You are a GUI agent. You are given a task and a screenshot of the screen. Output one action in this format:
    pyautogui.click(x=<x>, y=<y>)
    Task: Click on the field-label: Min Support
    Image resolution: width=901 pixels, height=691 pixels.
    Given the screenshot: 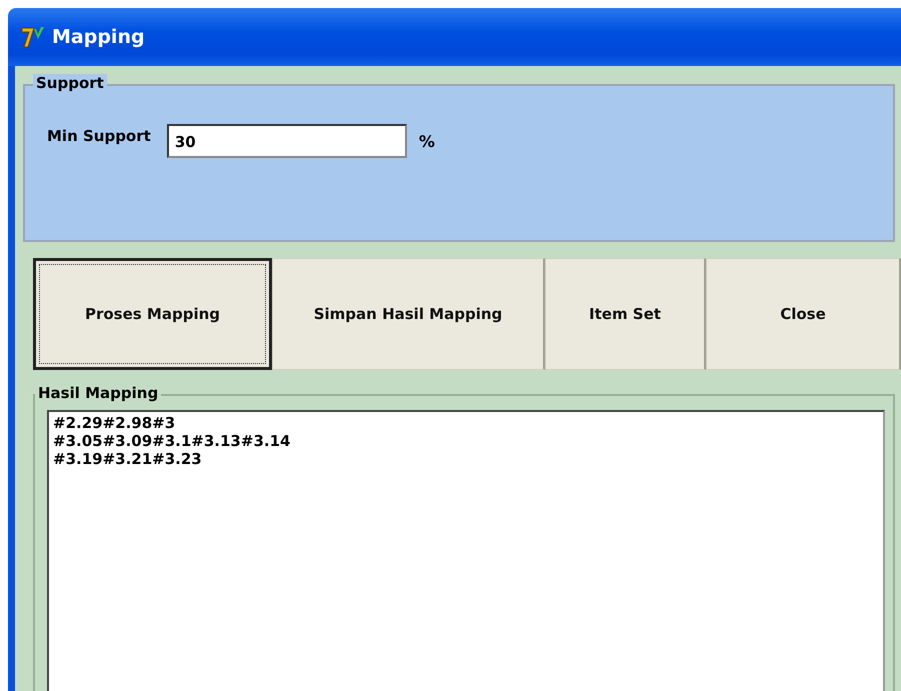 What is the action you would take?
    pyautogui.click(x=99, y=136)
    